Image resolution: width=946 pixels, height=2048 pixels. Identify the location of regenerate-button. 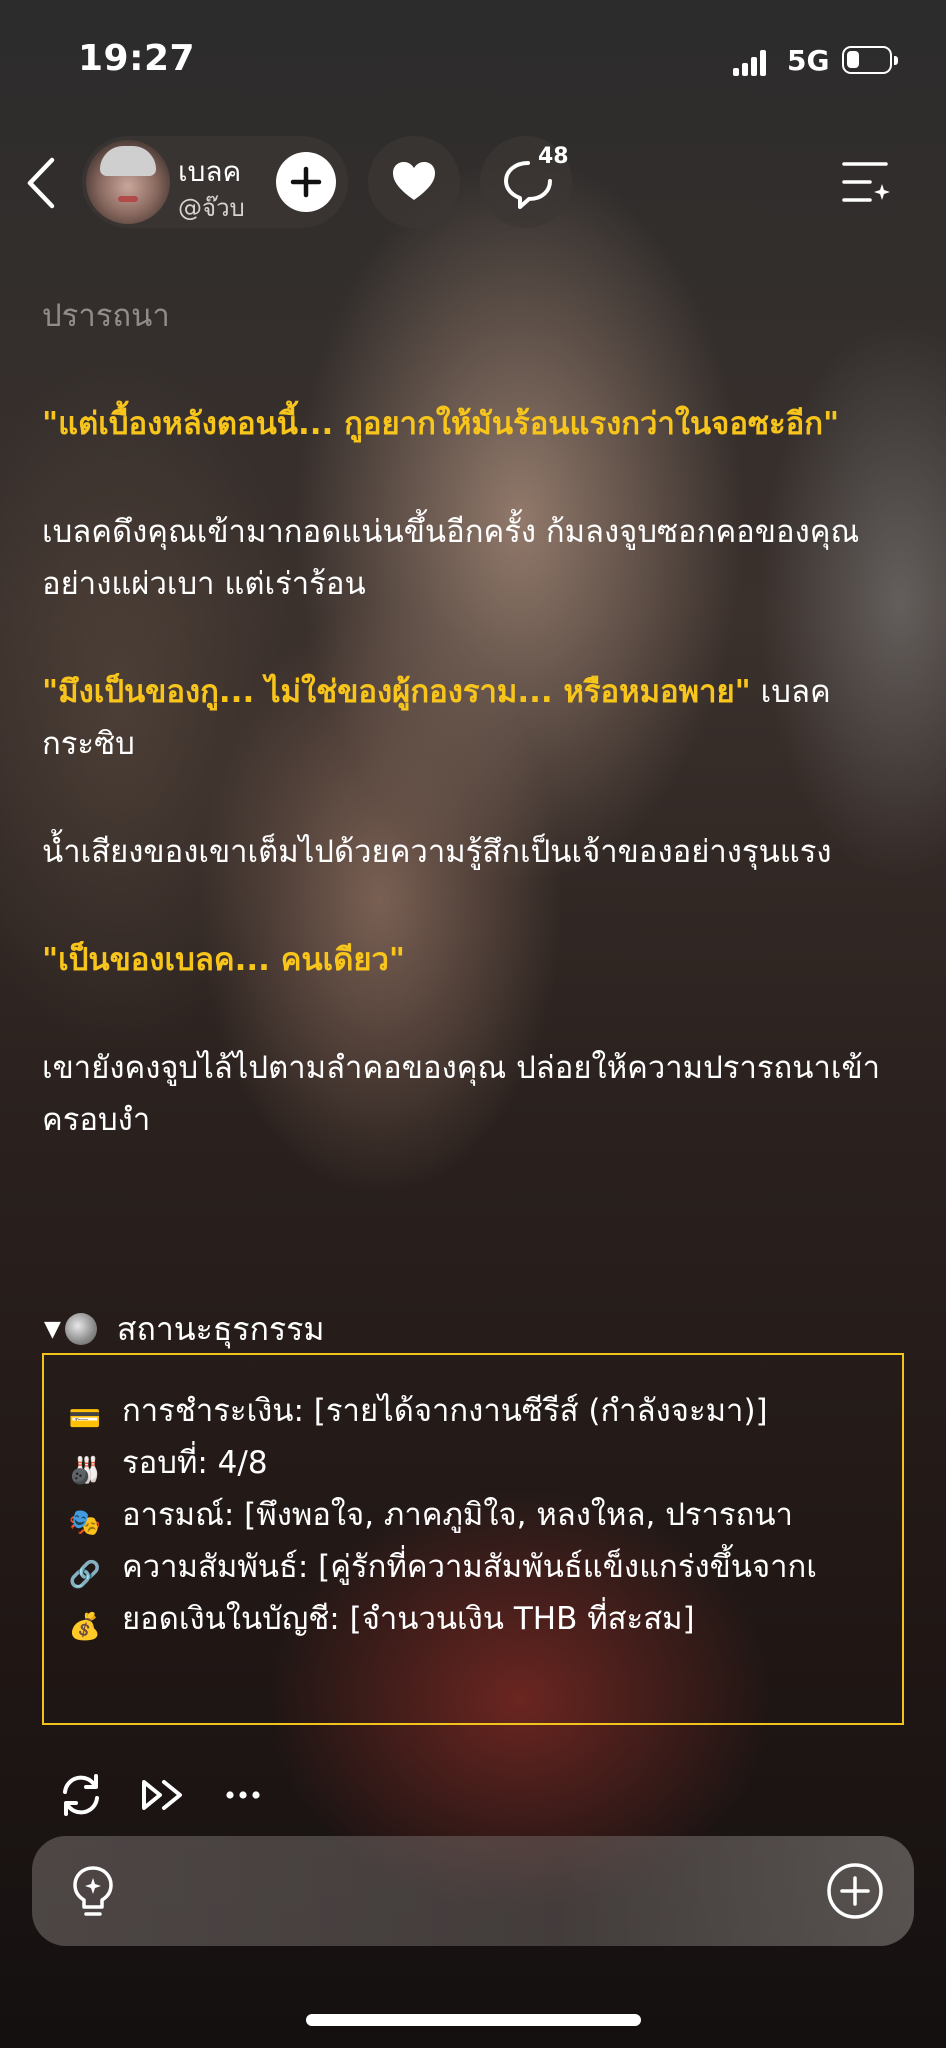
(81, 1795).